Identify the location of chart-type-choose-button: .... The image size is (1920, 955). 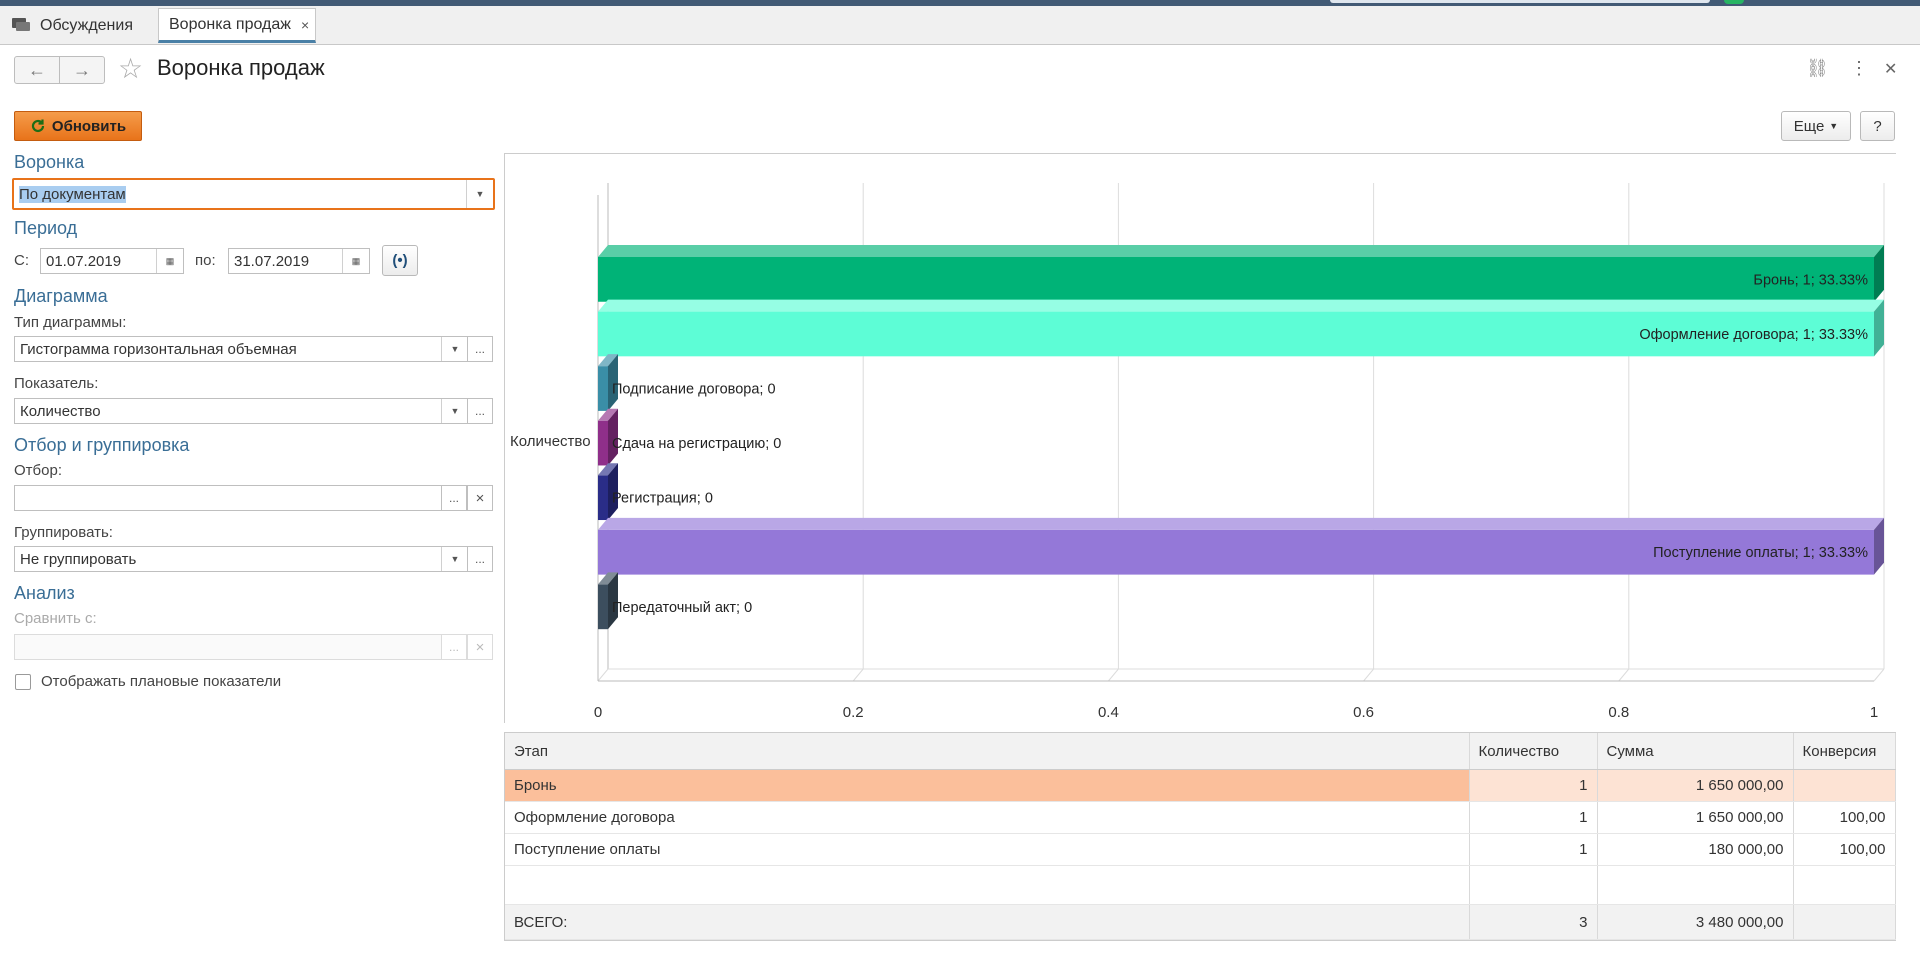
(480, 349).